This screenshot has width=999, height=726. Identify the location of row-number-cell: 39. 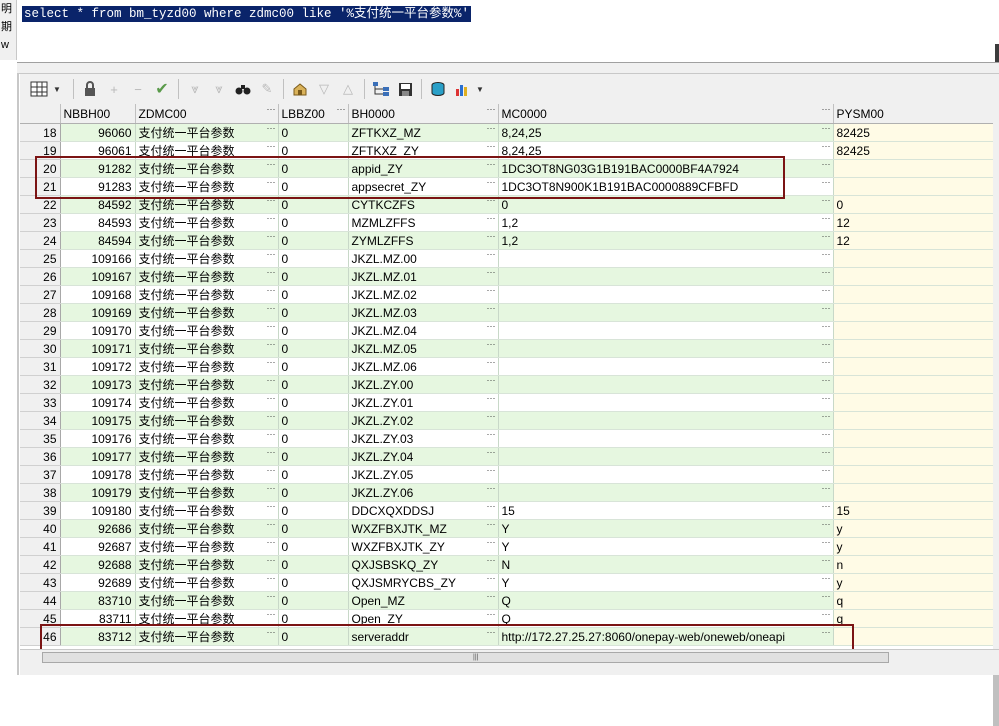
(40, 510).